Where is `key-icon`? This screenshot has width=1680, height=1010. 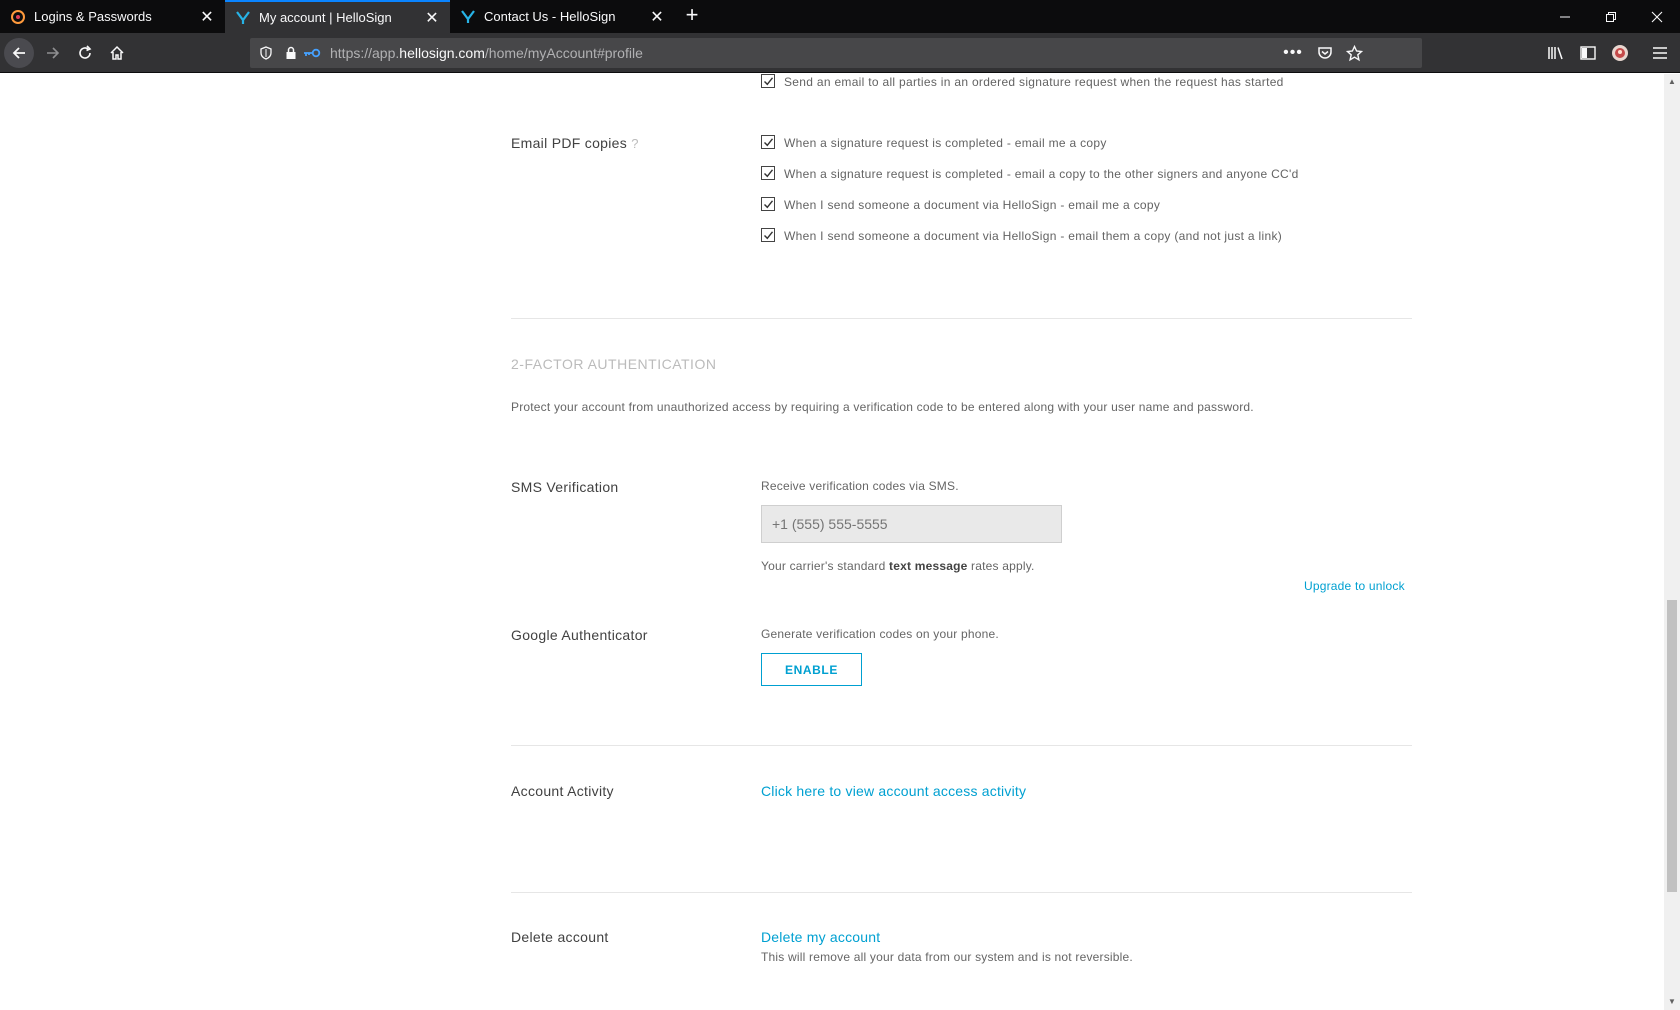
key-icon is located at coordinates (312, 53).